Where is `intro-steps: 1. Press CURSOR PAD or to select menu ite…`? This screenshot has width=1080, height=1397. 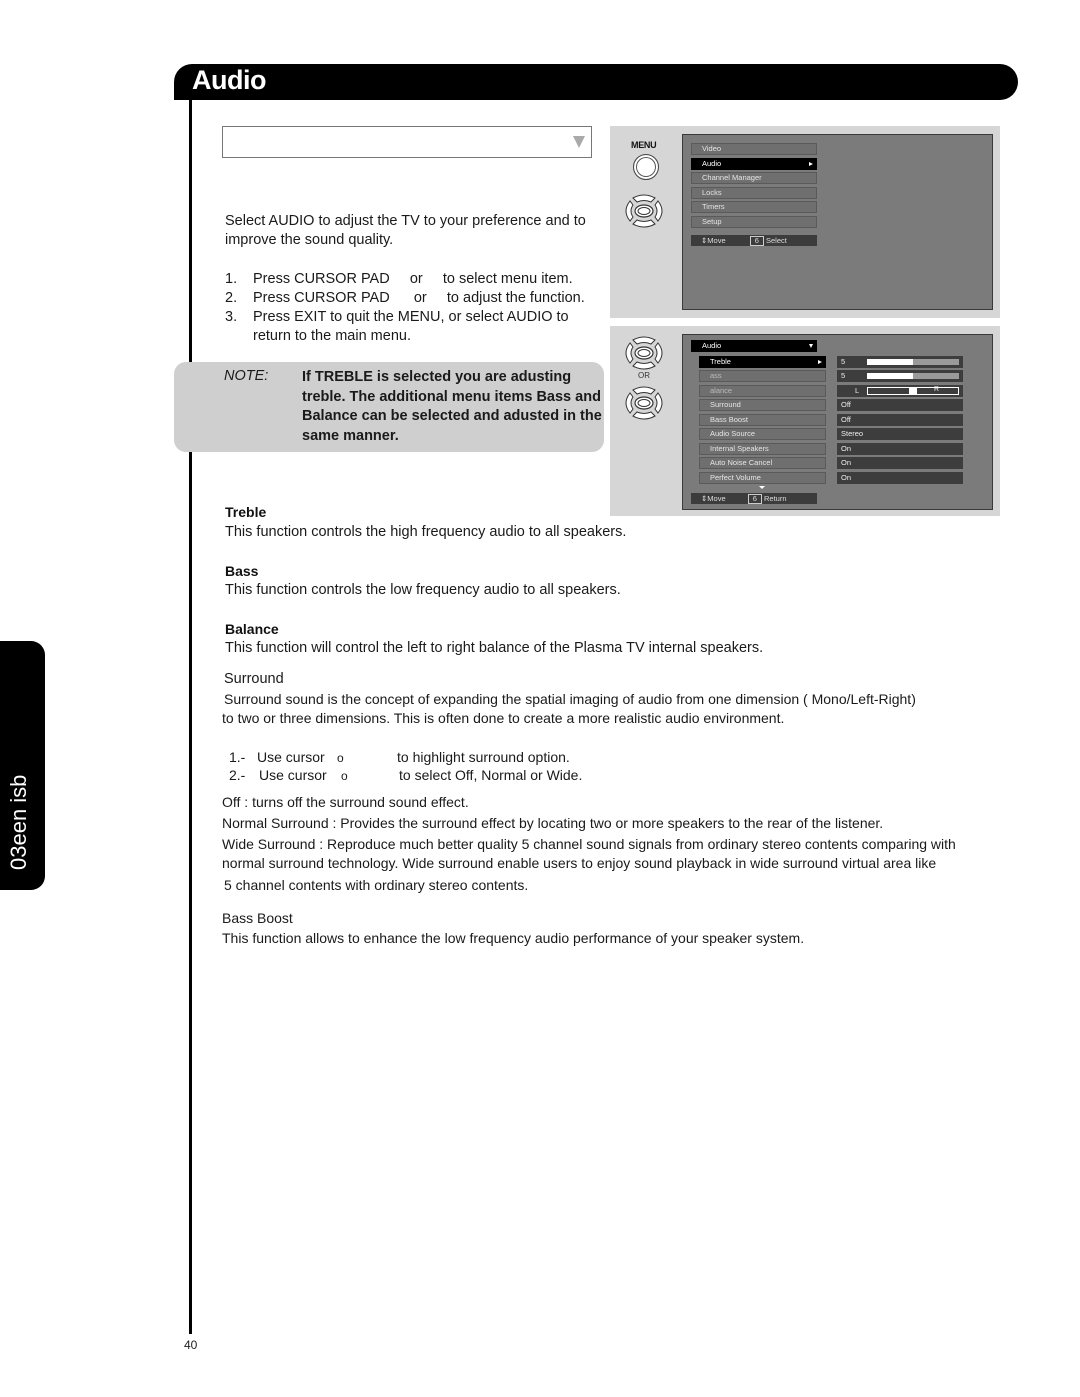
intro-steps: 1. Press CURSOR PAD or to select menu ite… is located at coordinates (415, 308).